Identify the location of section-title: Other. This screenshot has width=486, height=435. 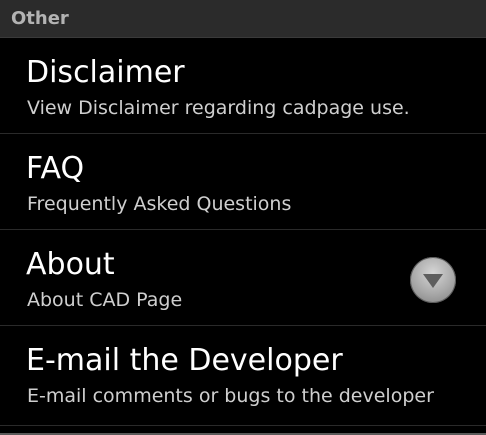
(40, 18).